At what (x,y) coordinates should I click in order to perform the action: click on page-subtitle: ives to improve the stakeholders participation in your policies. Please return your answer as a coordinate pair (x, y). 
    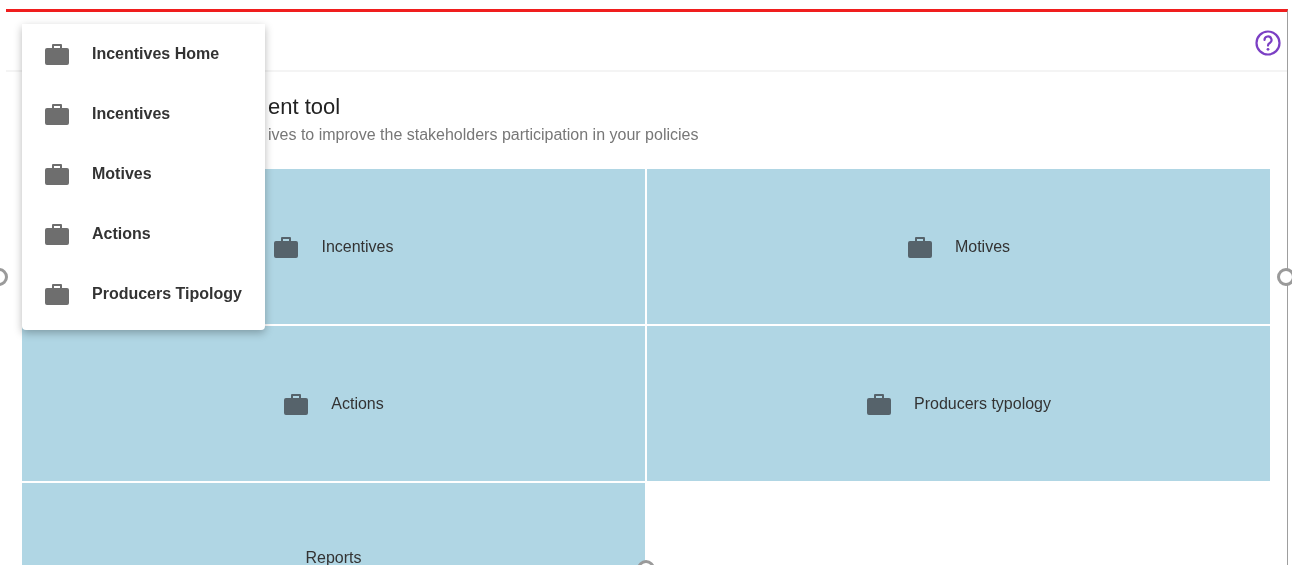
    Looking at the image, I should click on (484, 135).